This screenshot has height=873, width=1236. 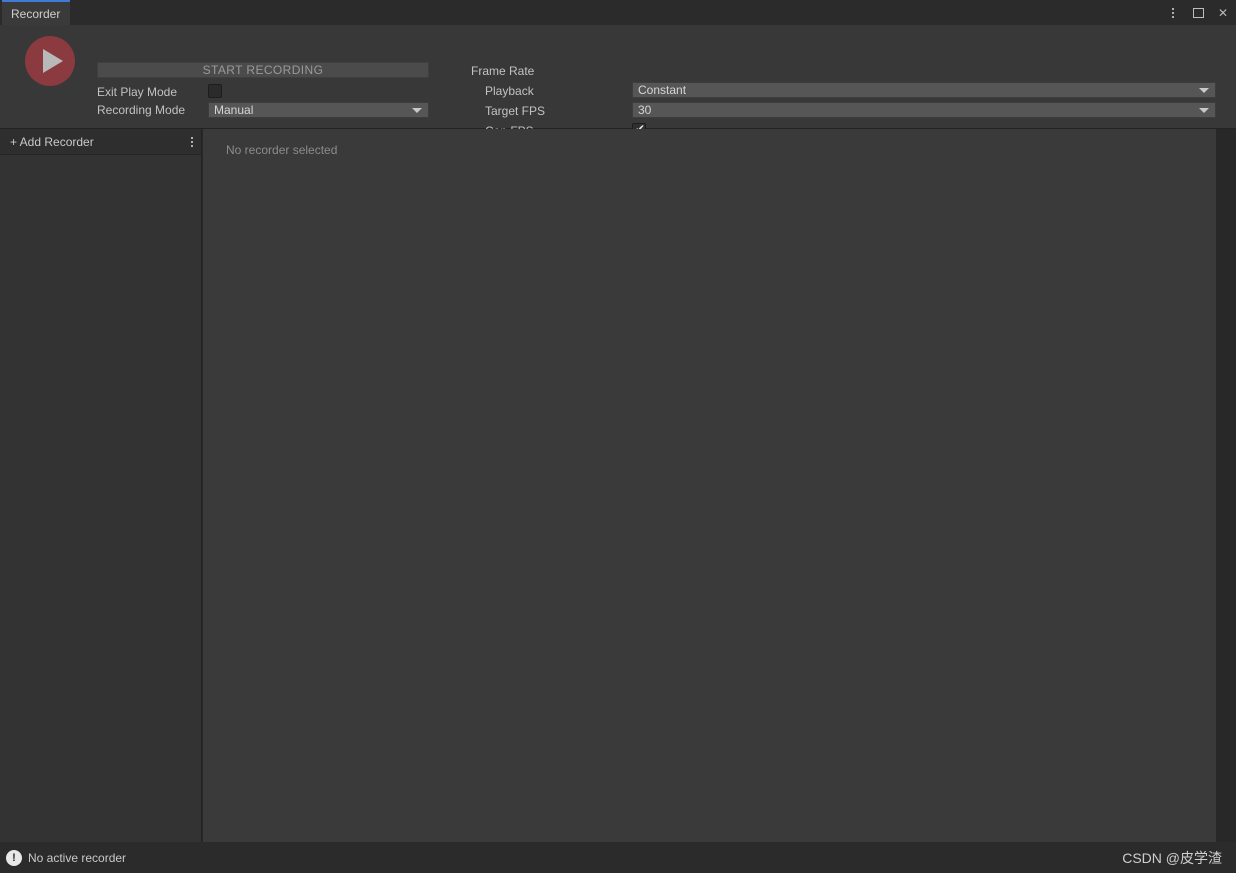 I want to click on close-icon: ✕, so click(x=1223, y=13).